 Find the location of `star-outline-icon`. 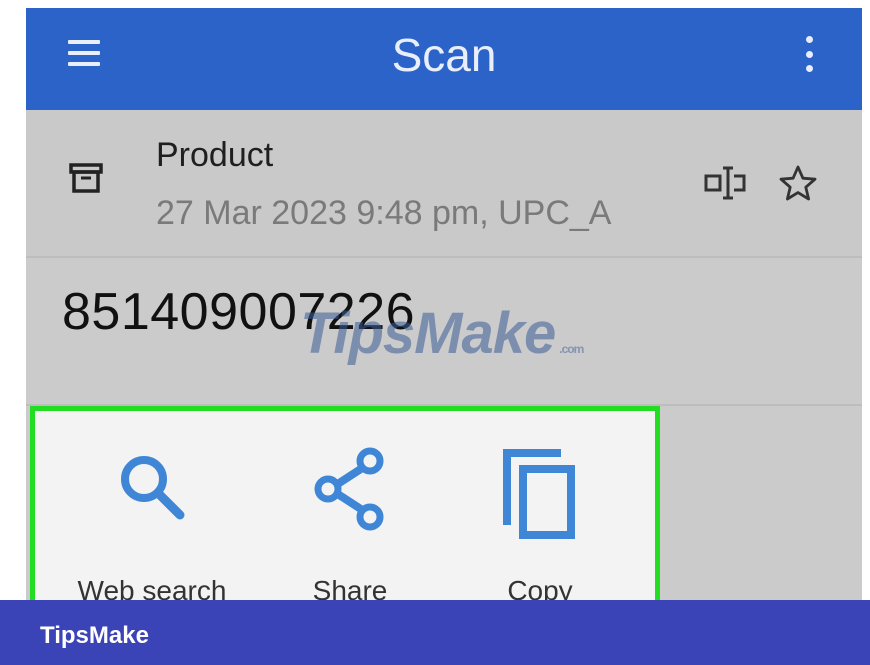

star-outline-icon is located at coordinates (798, 185).